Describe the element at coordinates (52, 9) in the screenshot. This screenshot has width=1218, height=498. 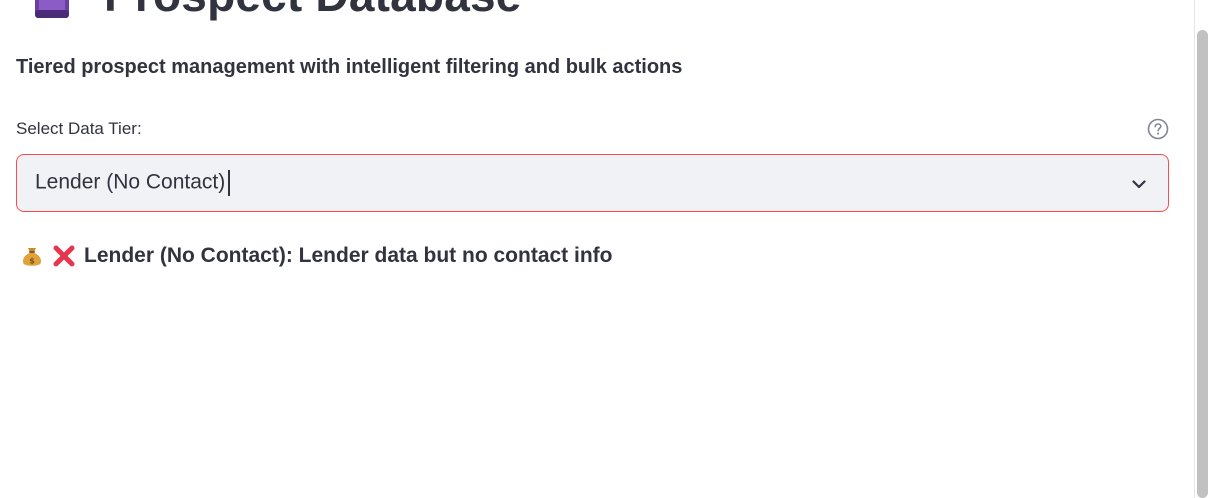
I see `book-icon` at that location.